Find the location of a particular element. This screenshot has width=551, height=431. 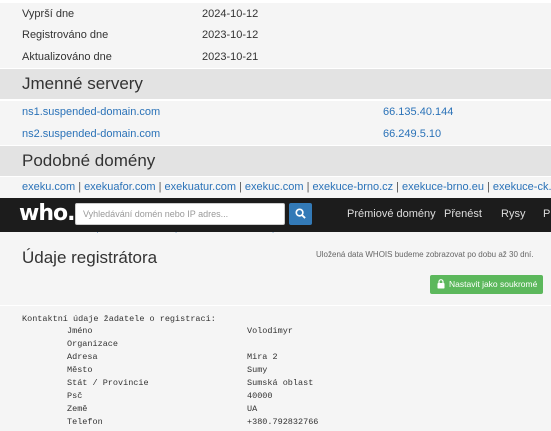

top-navbar: who.is Prémiové domény Přenést Rysy Pr is located at coordinates (275, 215).